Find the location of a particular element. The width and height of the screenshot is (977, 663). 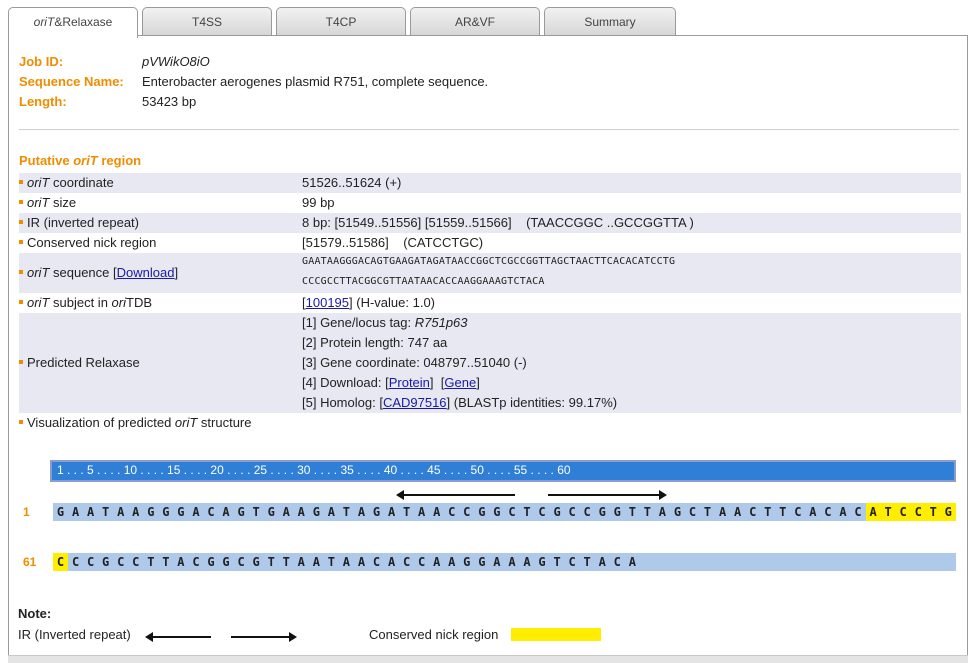

nick-legend-label: Conserved nick region is located at coordinates (434, 634).